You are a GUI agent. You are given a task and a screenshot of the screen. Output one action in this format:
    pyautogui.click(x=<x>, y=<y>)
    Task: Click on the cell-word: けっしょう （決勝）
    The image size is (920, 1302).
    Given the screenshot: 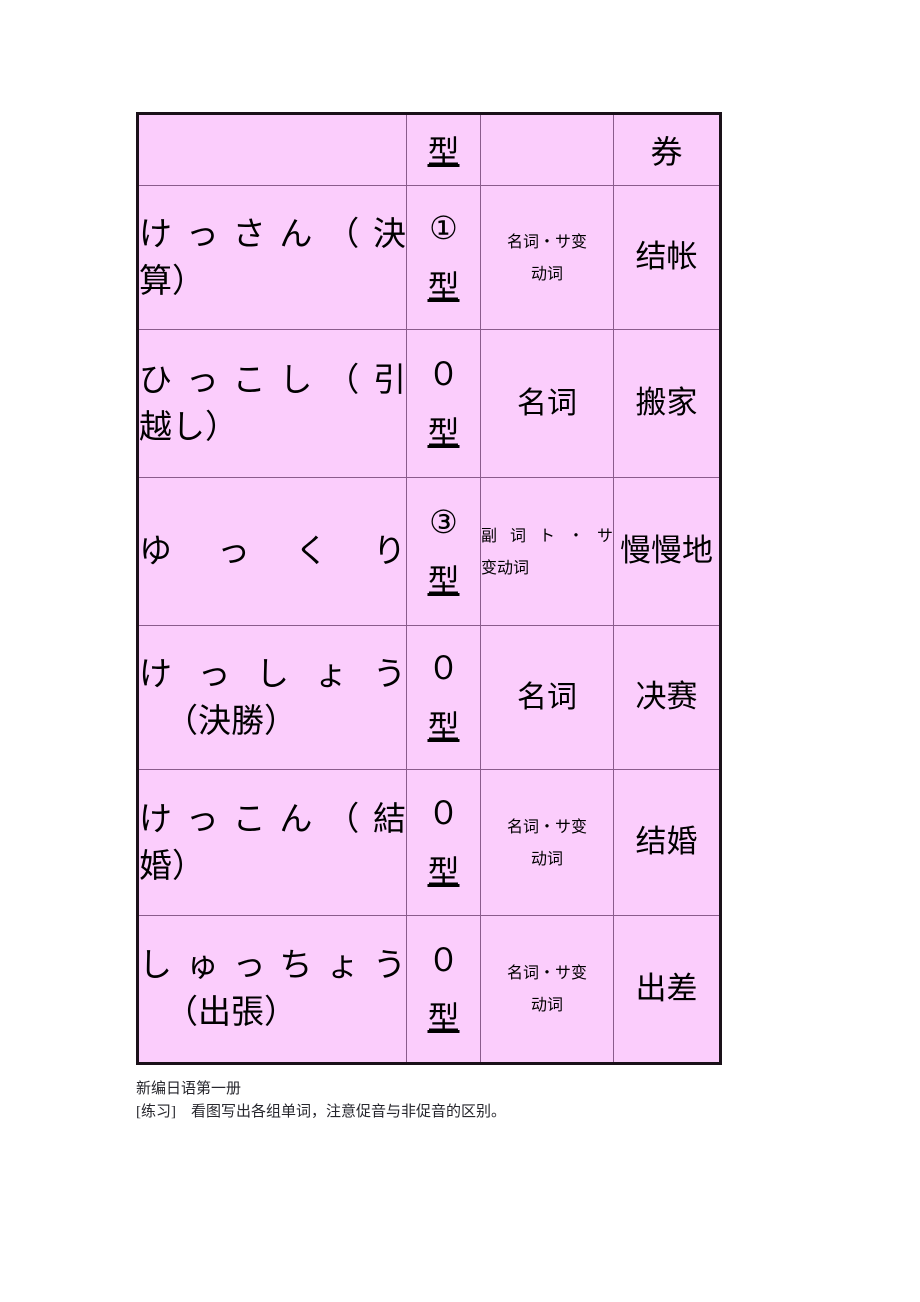 What is the action you would take?
    pyautogui.click(x=272, y=697)
    